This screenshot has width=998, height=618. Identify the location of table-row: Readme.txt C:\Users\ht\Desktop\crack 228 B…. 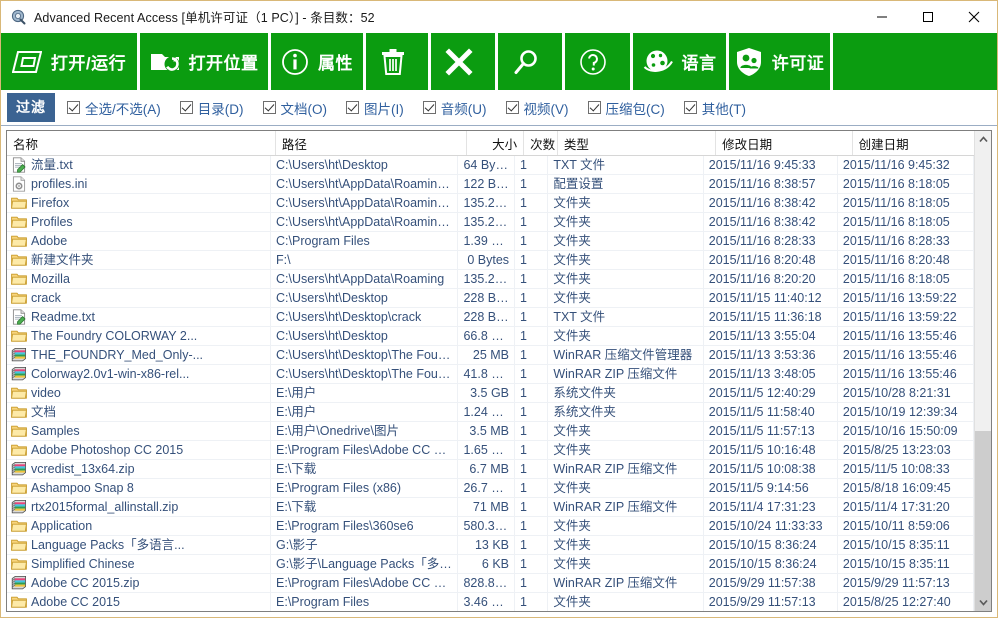
(490, 317).